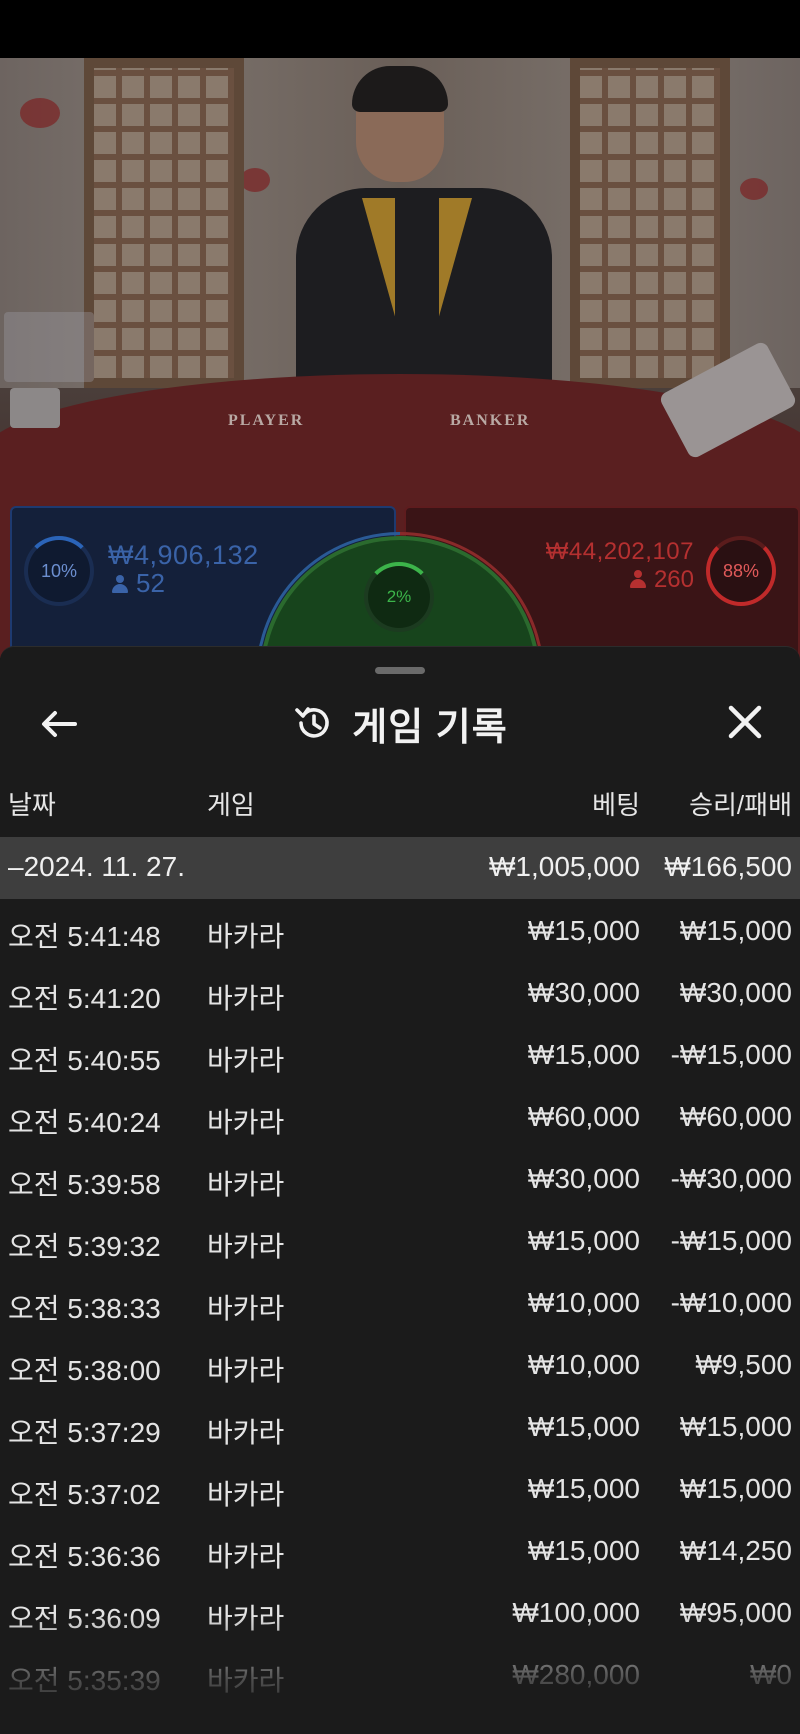 This screenshot has width=800, height=1734. Describe the element at coordinates (84, 1308) in the screenshot. I see `row-time: 오전 5:38:33` at that location.